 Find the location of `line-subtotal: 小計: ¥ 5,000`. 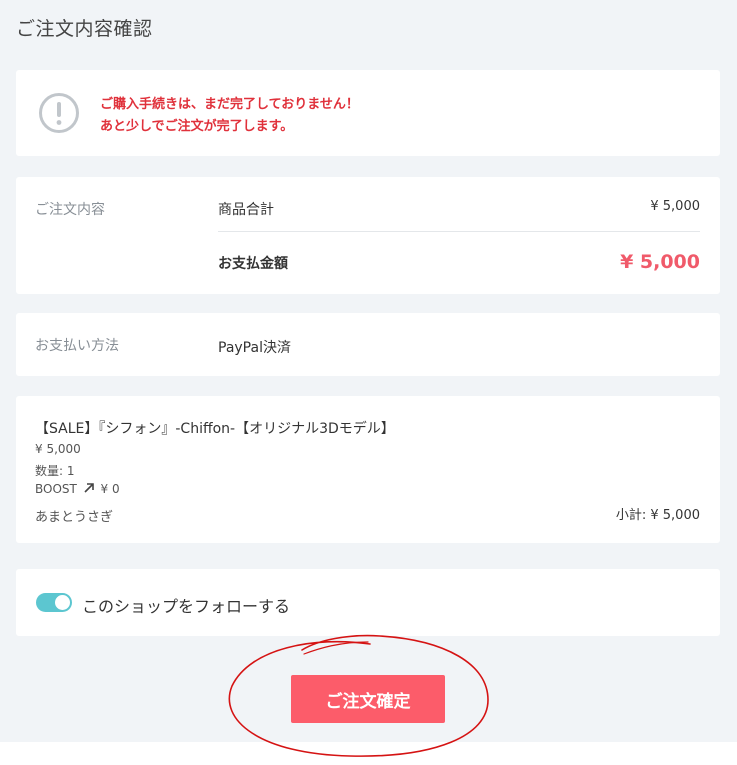

line-subtotal: 小計: ¥ 5,000 is located at coordinates (657, 515).